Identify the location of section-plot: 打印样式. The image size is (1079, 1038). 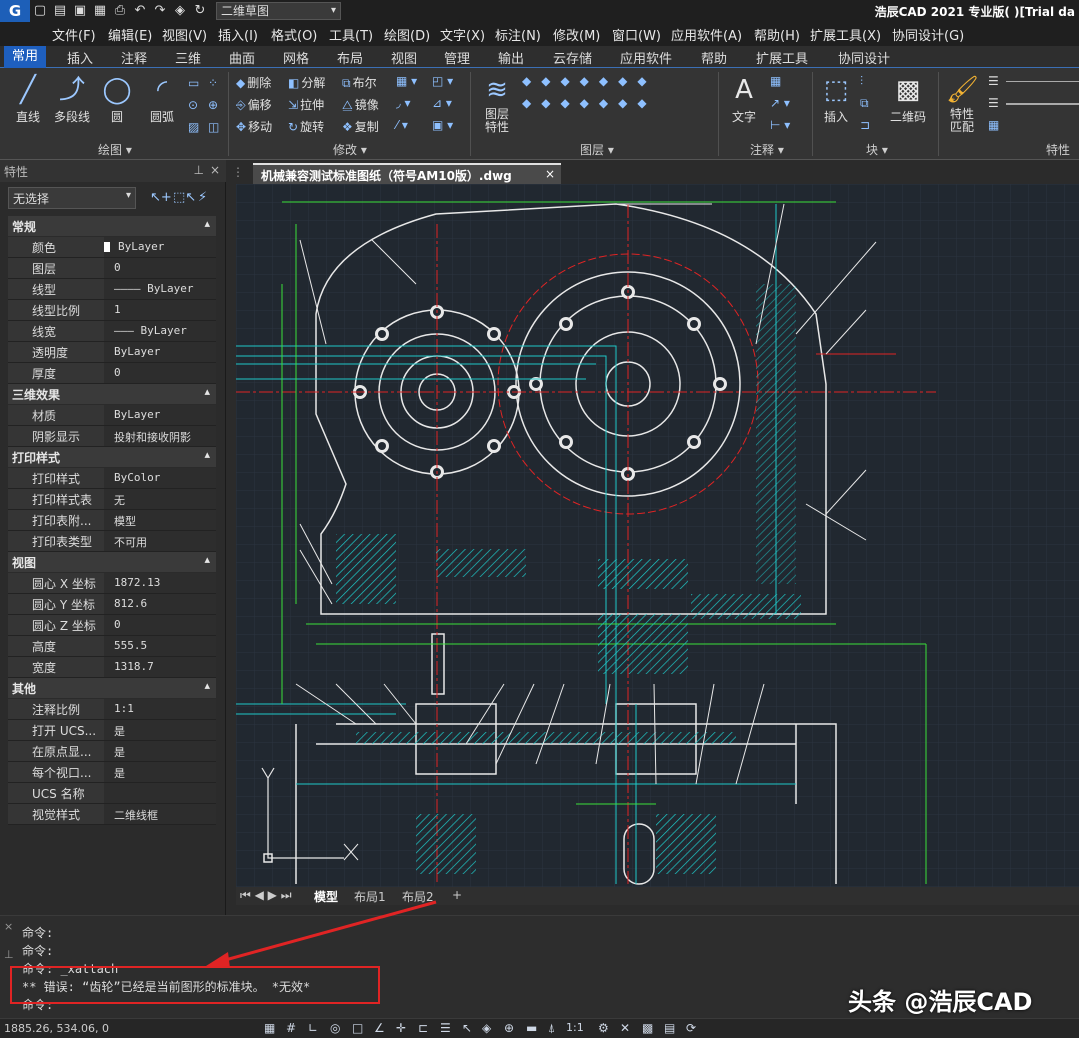
(112, 457).